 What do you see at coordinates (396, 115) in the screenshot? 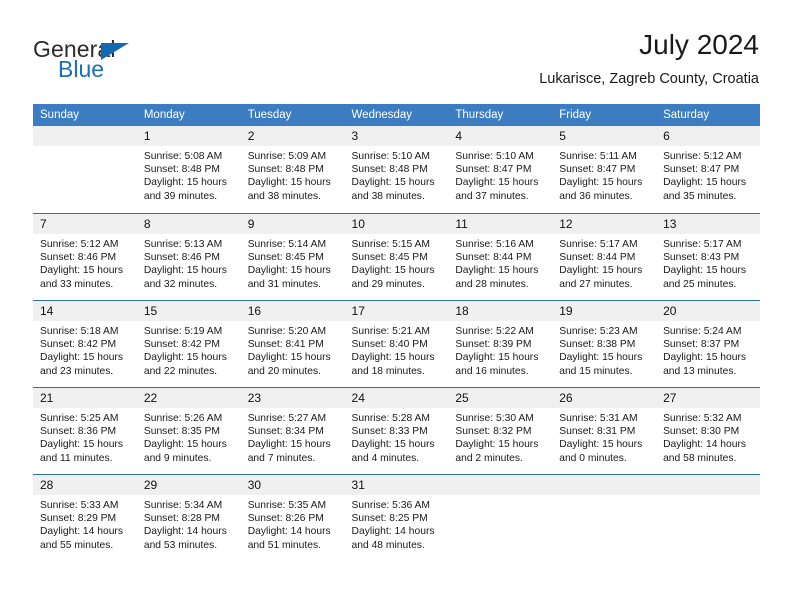
I see `weekday-header-wednesday: Wednesday` at bounding box center [396, 115].